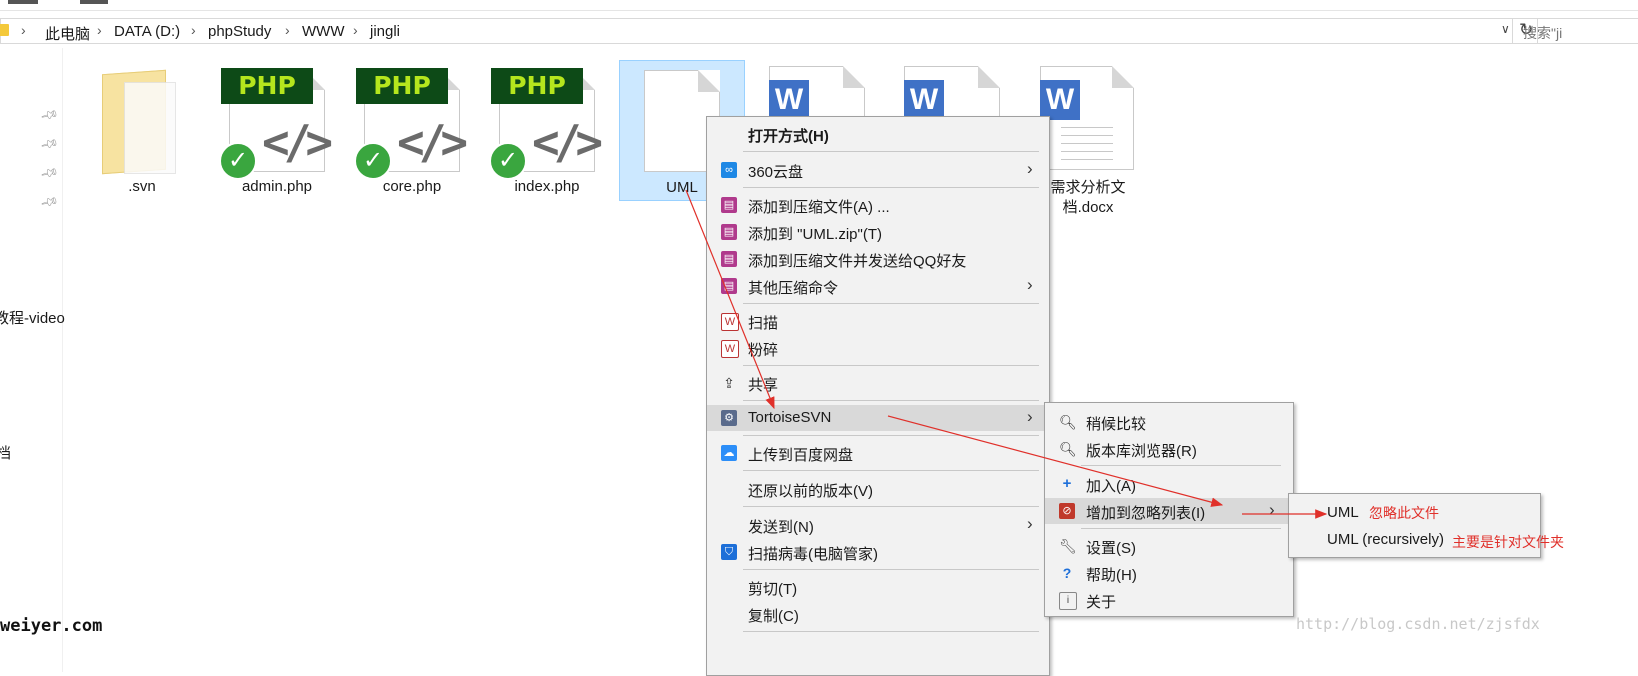 This screenshot has height=676, width=1638. What do you see at coordinates (793, 288) in the screenshot?
I see `menu-item-label: 其他压缩命令` at bounding box center [793, 288].